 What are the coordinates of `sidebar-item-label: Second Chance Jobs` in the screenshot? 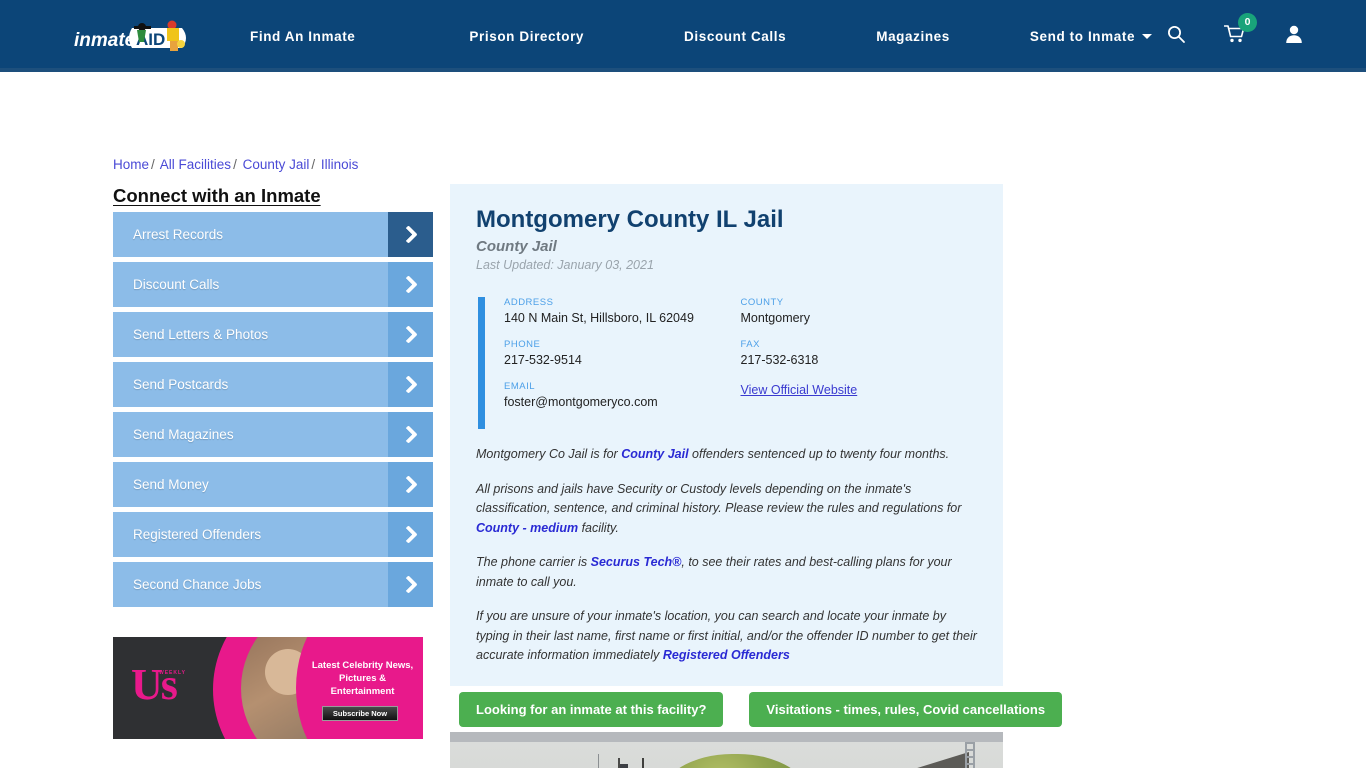 It's located at (197, 584).